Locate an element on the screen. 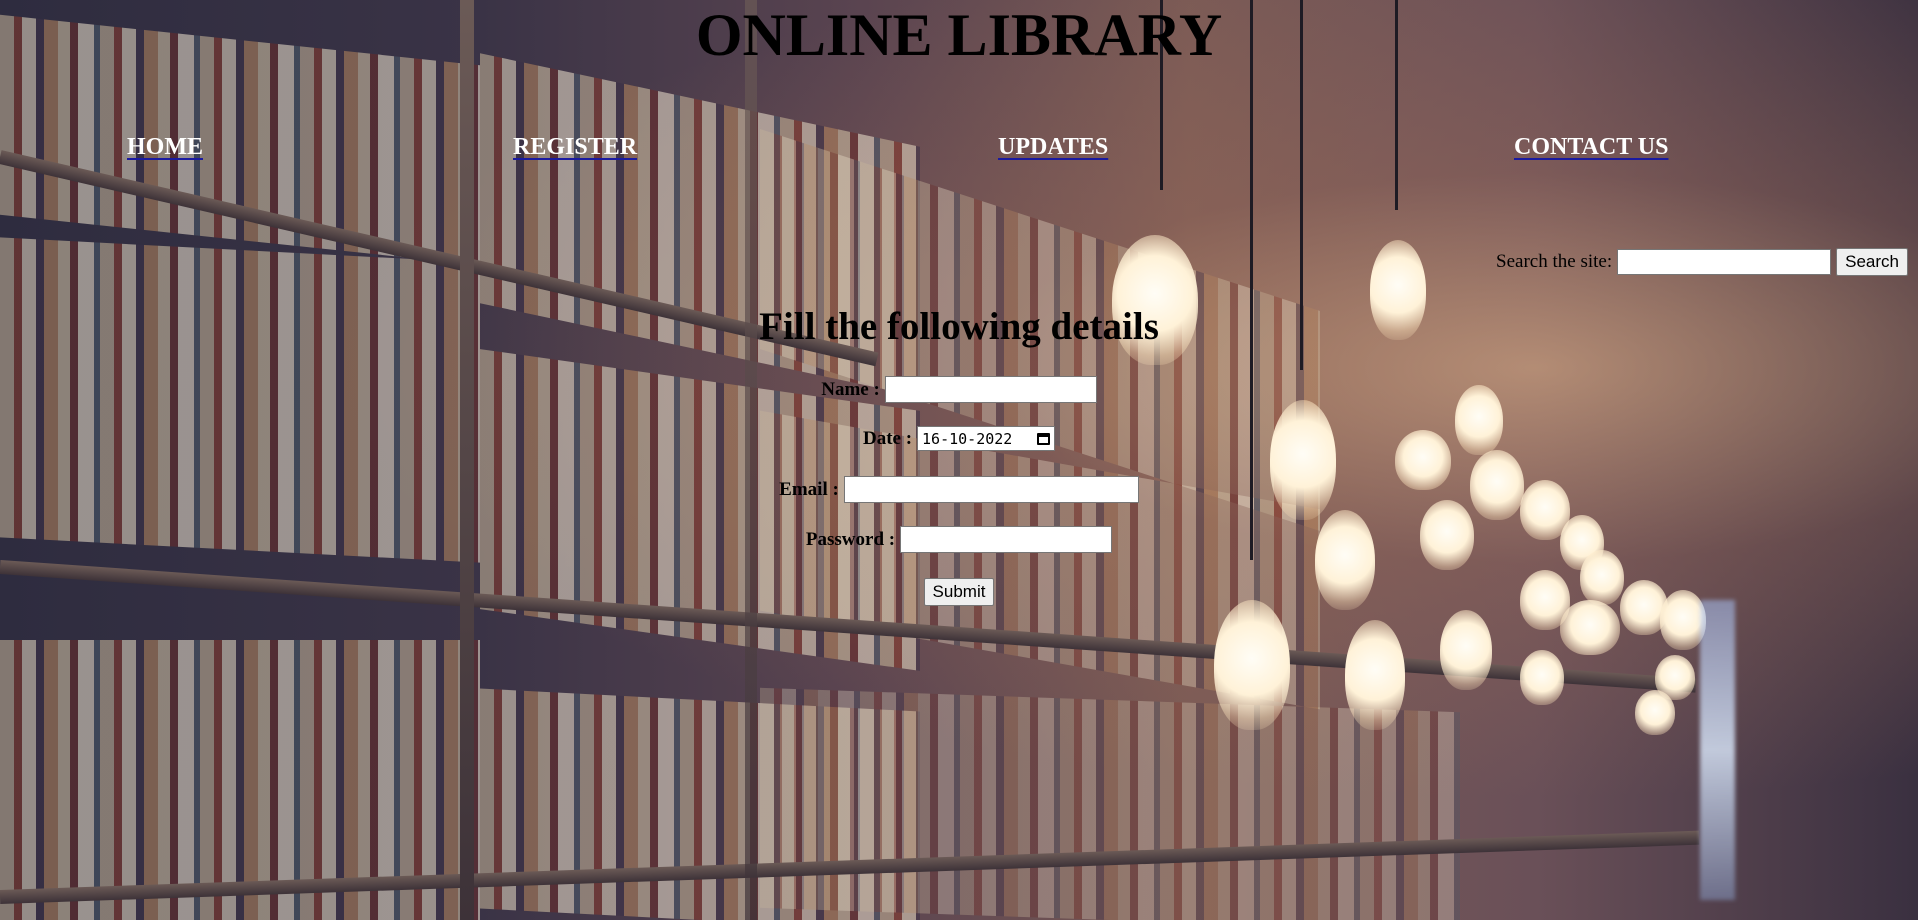 The height and width of the screenshot is (920, 1918). submit-button: Submit is located at coordinates (959, 592).